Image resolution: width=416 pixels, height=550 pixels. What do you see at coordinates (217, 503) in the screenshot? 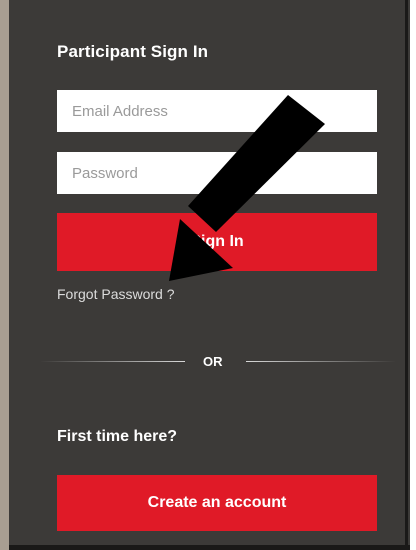
I see `create-account-button: Create an account` at bounding box center [217, 503].